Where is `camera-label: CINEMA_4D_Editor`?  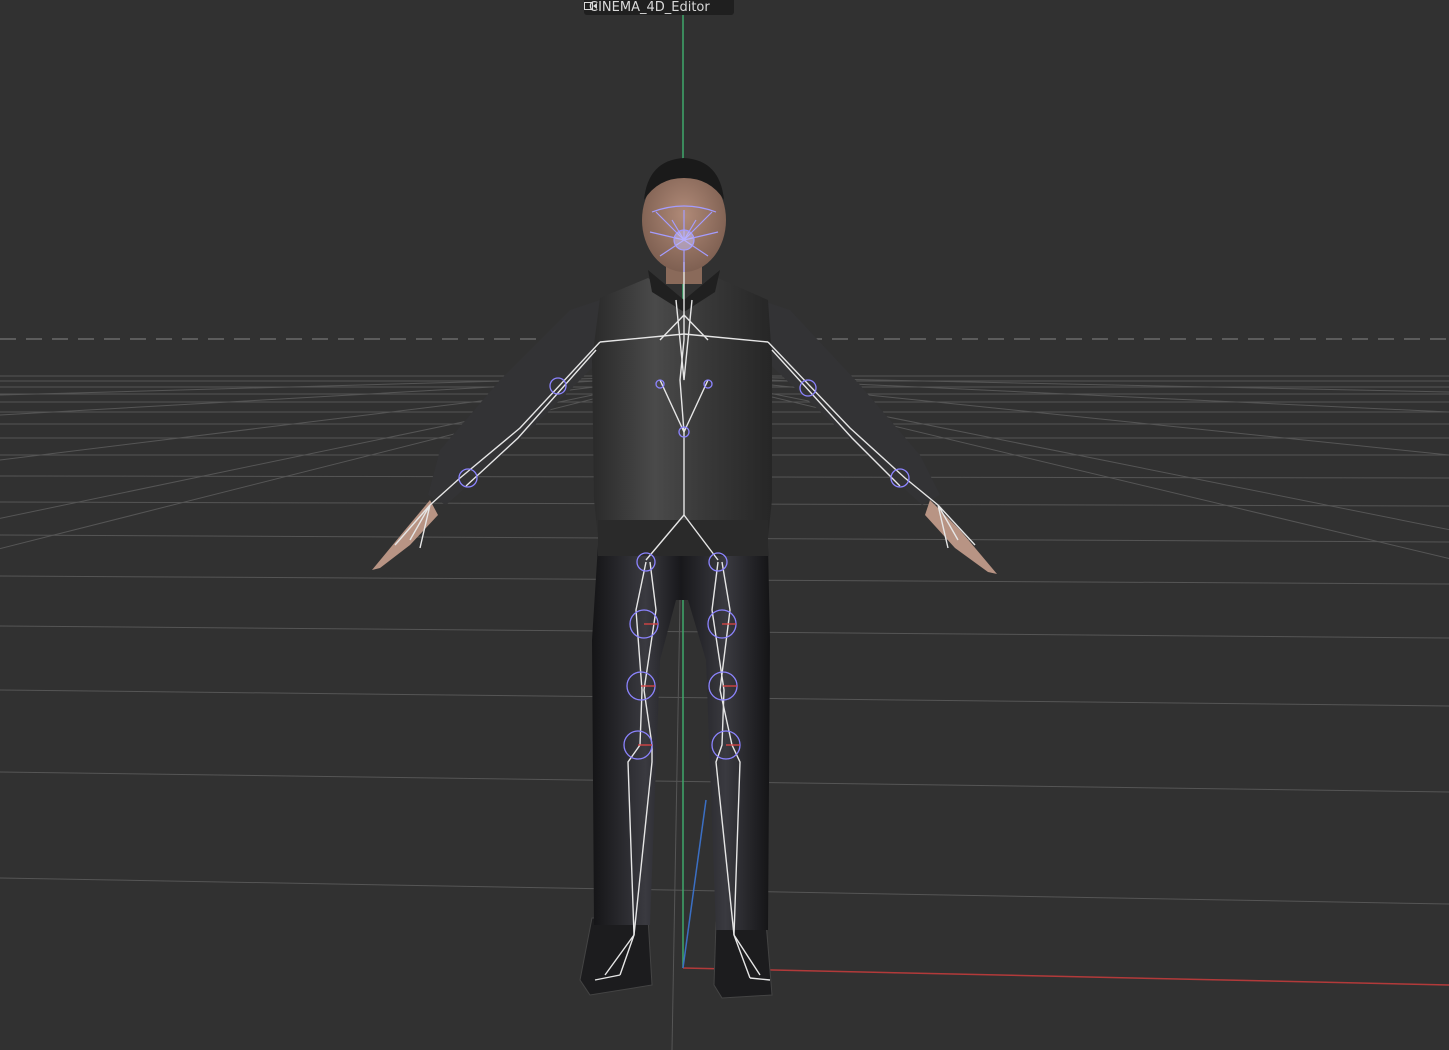 camera-label: CINEMA_4D_Editor is located at coordinates (659, 7).